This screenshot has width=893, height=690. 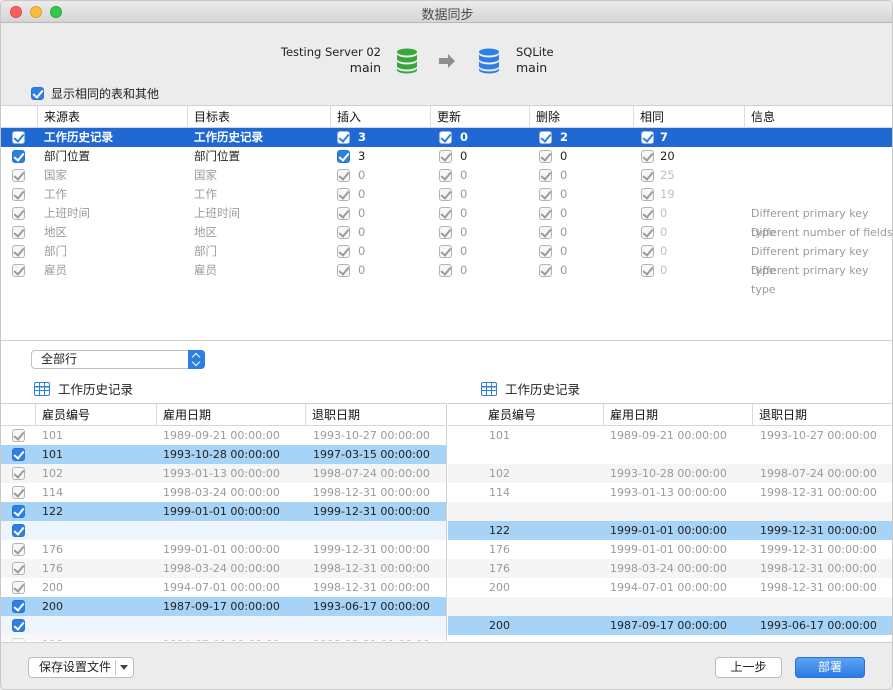 I want to click on header-source-table: 来源表, so click(x=112, y=117).